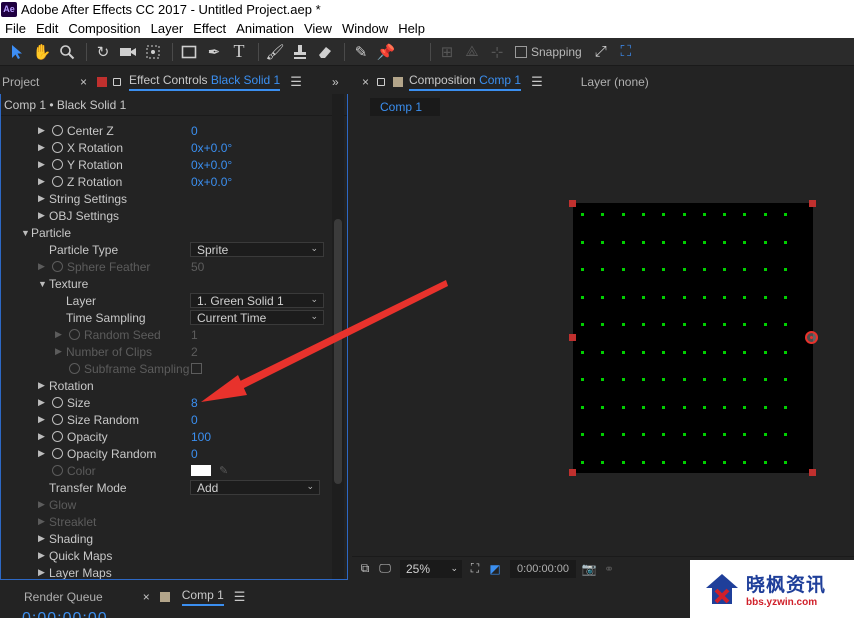  I want to click on property-value: 2, so click(194, 352).